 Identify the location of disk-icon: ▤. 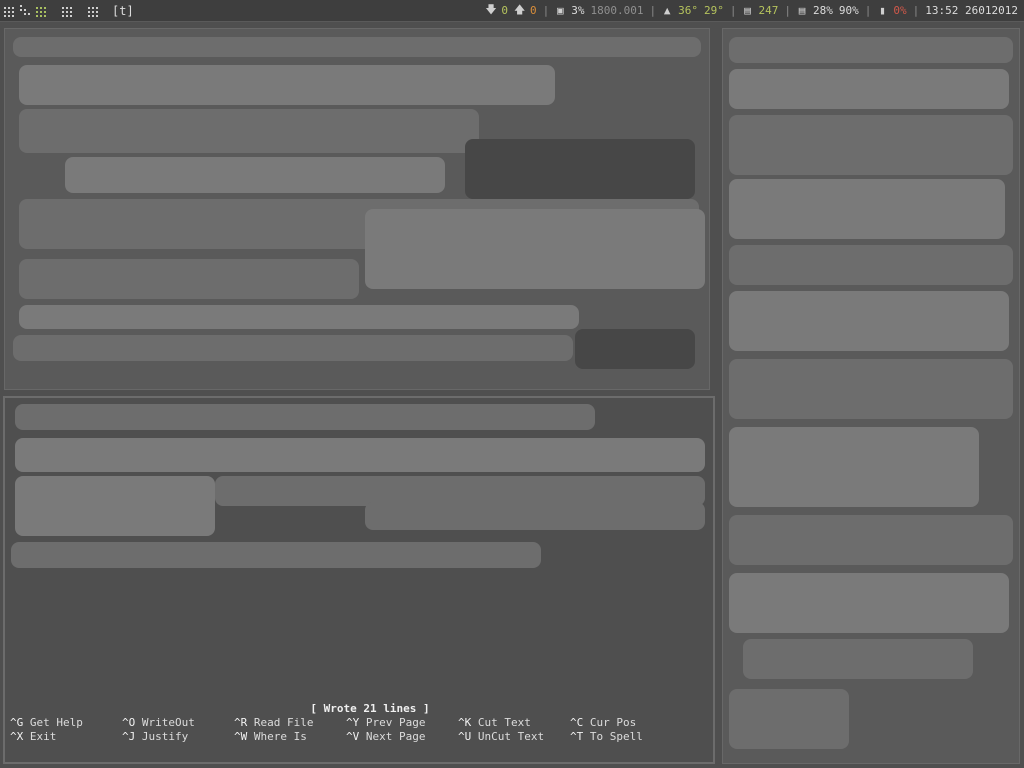
(802, 10).